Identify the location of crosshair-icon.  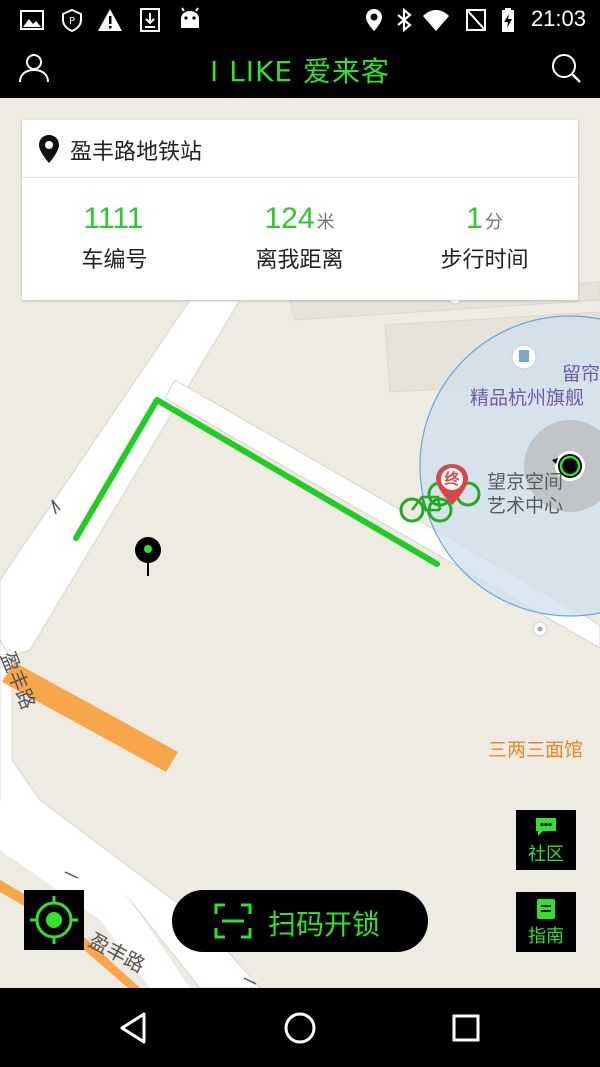
(54, 920).